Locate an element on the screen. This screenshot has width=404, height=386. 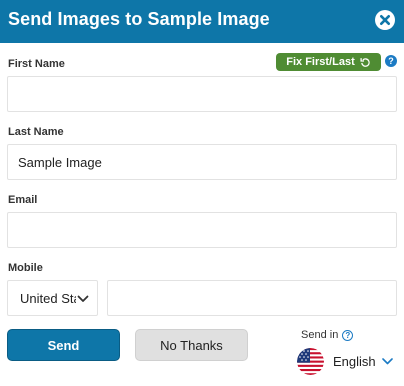
country-select: United States is located at coordinates (52, 298).